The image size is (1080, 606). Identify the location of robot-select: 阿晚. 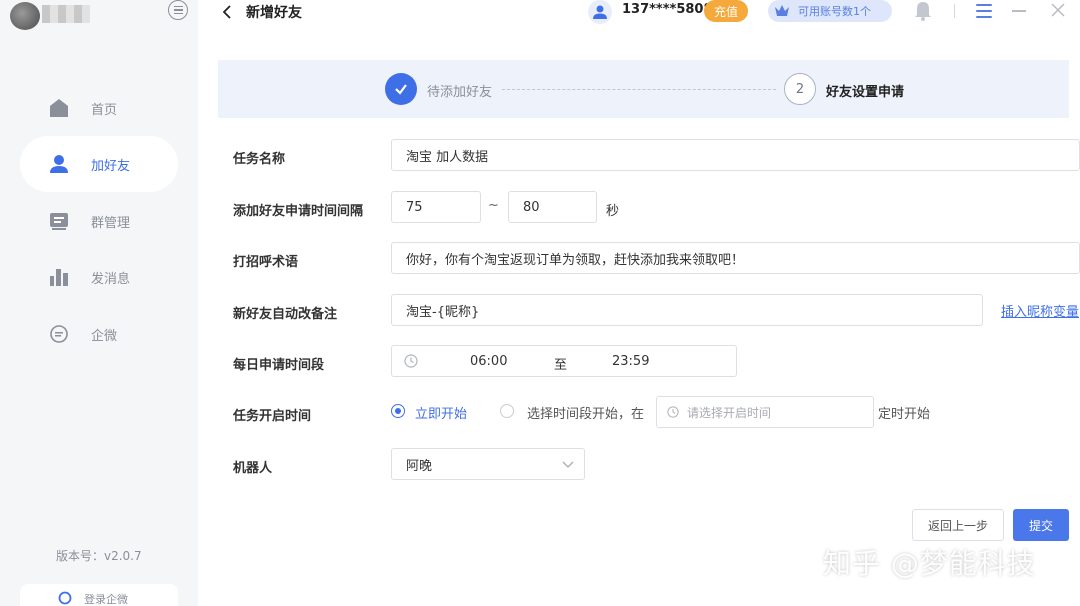
(488, 464).